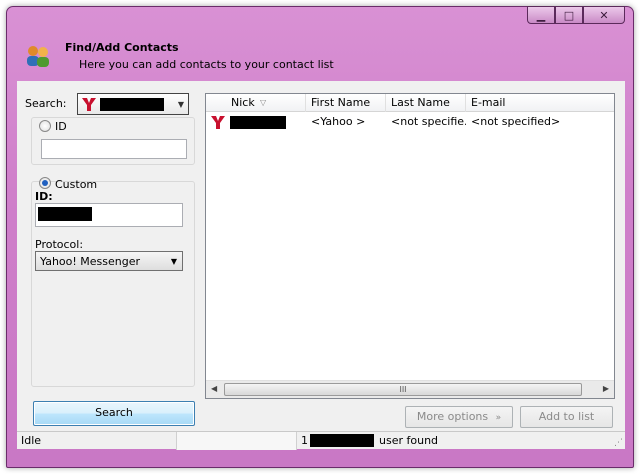 The image size is (640, 474). Describe the element at coordinates (452, 416) in the screenshot. I see `more-options-label: More options` at that location.